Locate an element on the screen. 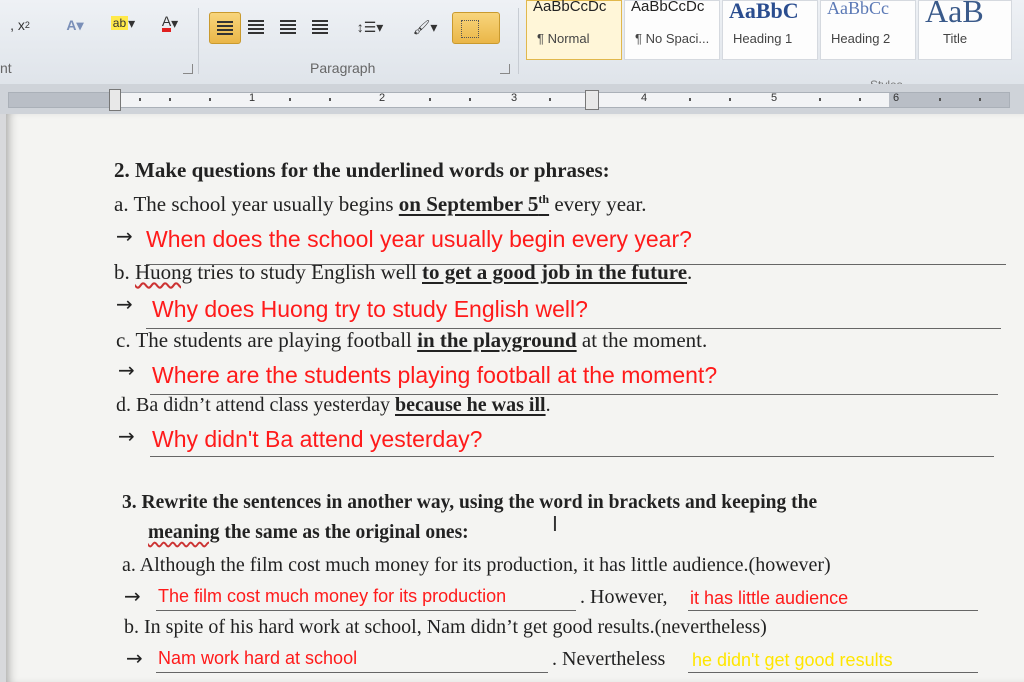  ruler-right-margin is located at coordinates (949, 100).